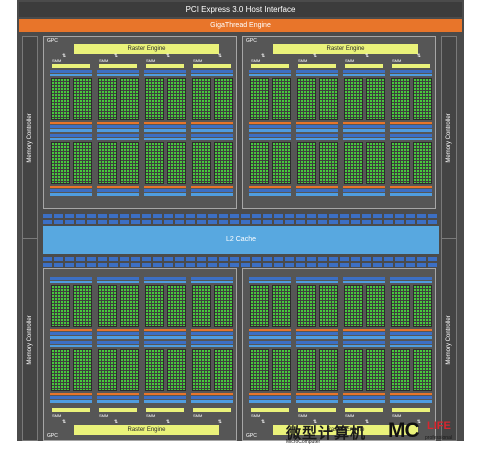 Image resolution: width=482 pixels, height=450 pixels. Describe the element at coordinates (142, 422) in the screenshot. I see `raster-arrows: ⇅ ⇅ ⇅ ⇅` at that location.